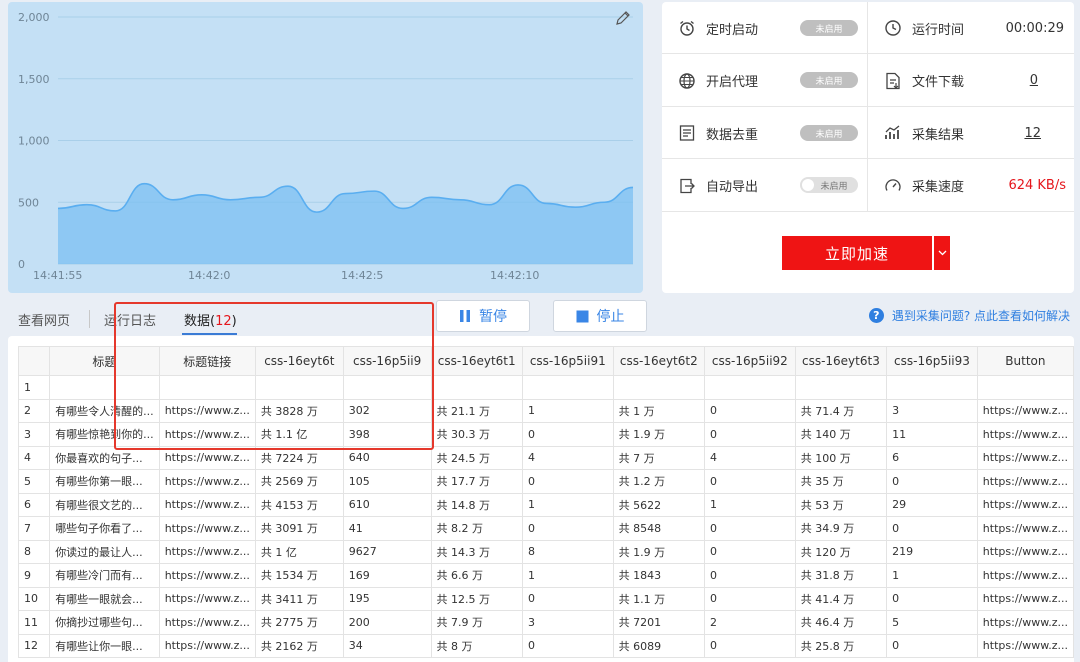 Image resolution: width=1080 pixels, height=662 pixels. Describe the element at coordinates (44, 319) in the screenshot. I see `tab-view-webpage: 查看网页` at that location.